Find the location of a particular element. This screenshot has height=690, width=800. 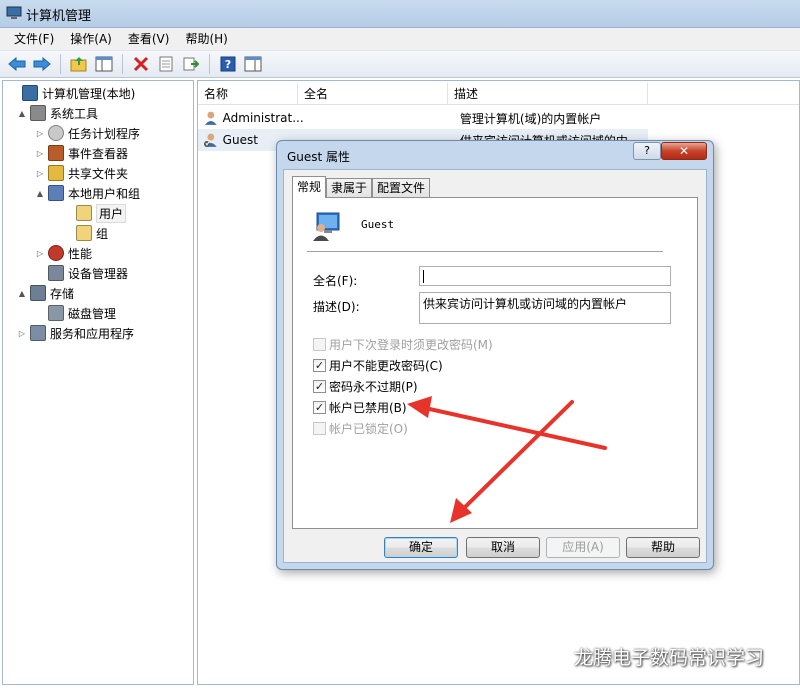

action-pane-button is located at coordinates (253, 64).